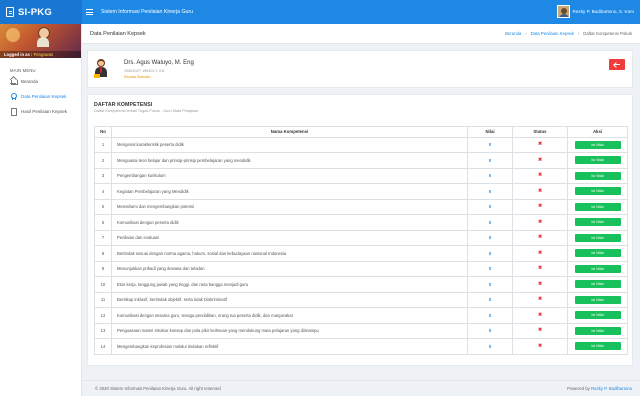 The width and height of the screenshot is (640, 396). I want to click on menu-header: MAIN MENU, so click(23, 70).